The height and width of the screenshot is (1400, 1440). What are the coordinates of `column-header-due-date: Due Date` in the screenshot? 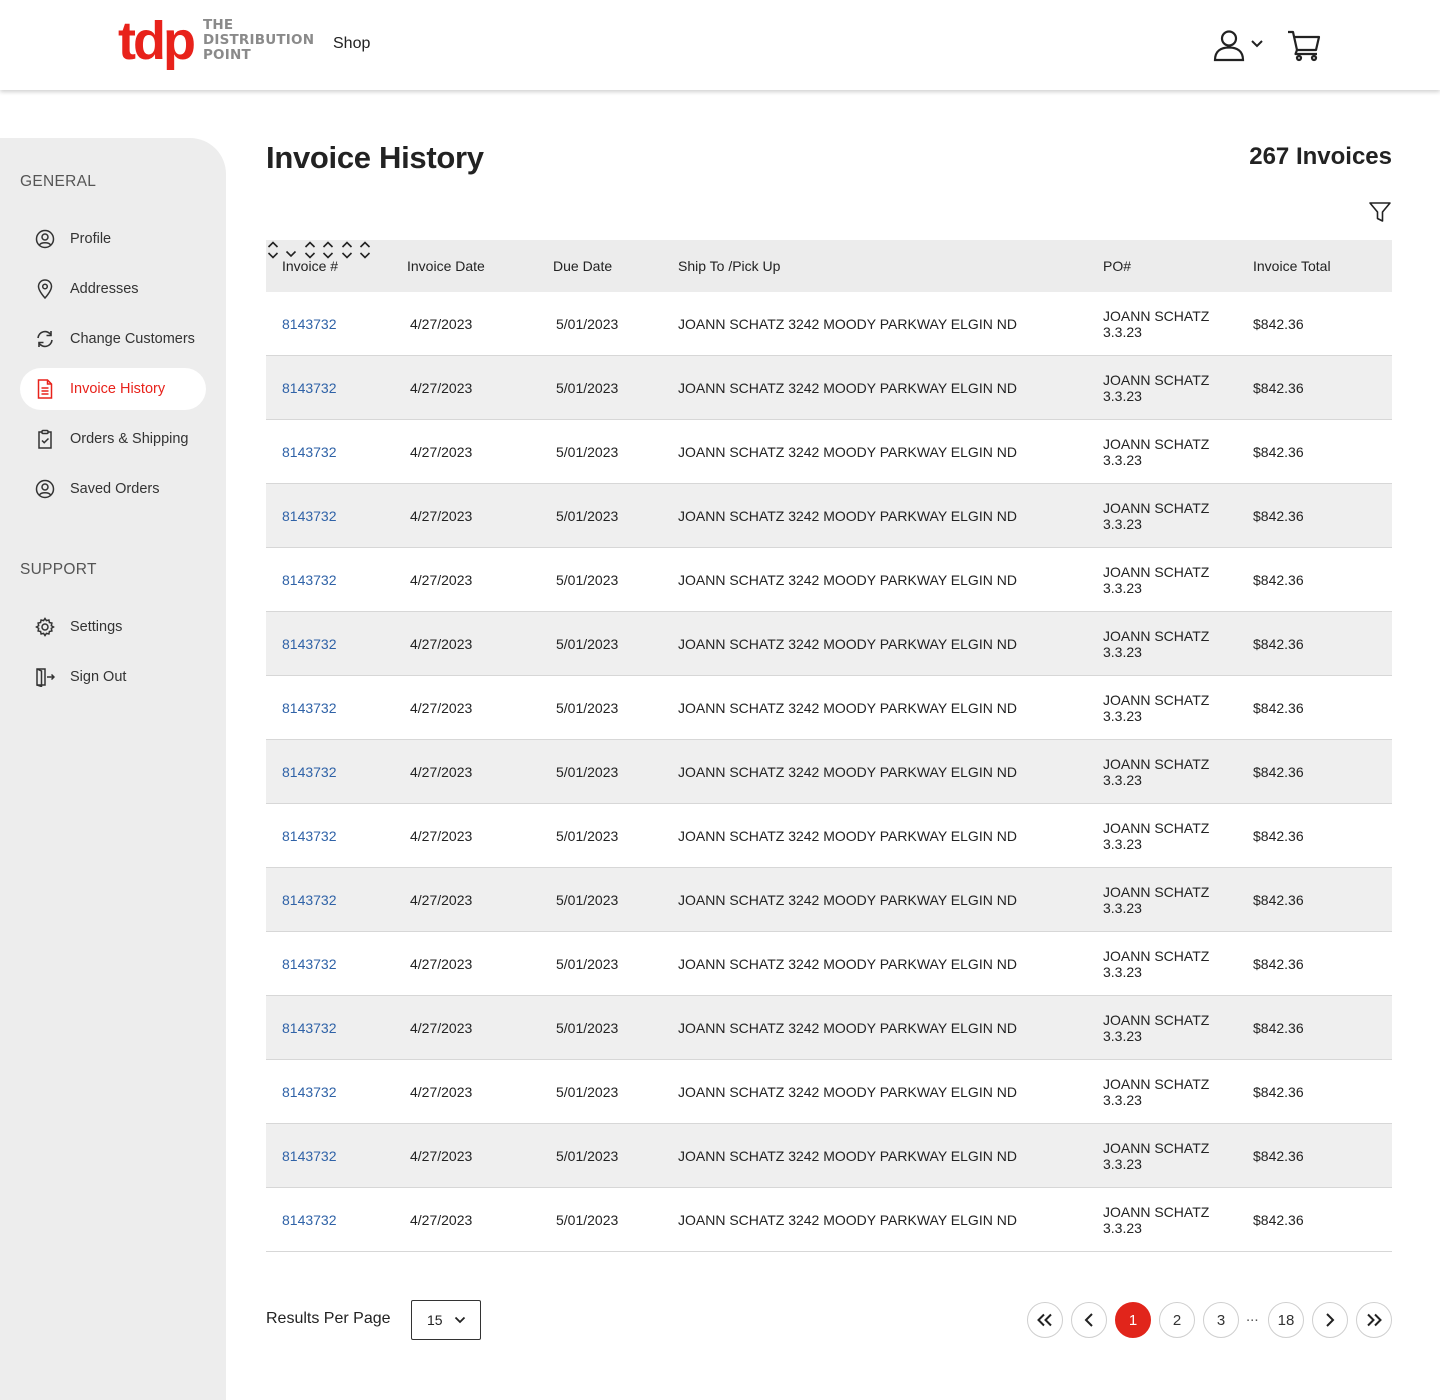 It's located at (582, 266).